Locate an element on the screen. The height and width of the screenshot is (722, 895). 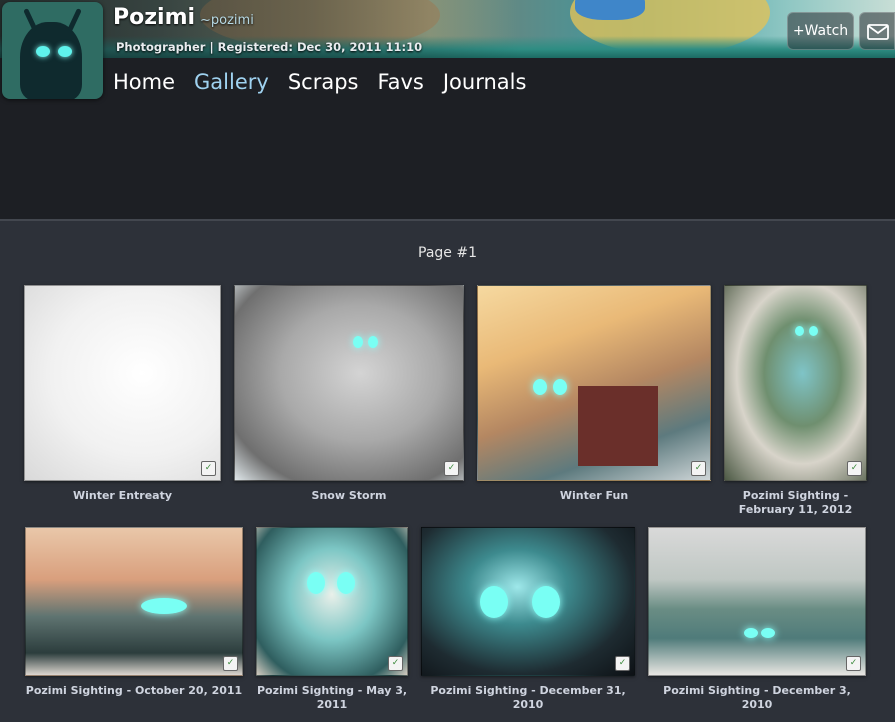
nav-journals: Journals is located at coordinates (485, 82).